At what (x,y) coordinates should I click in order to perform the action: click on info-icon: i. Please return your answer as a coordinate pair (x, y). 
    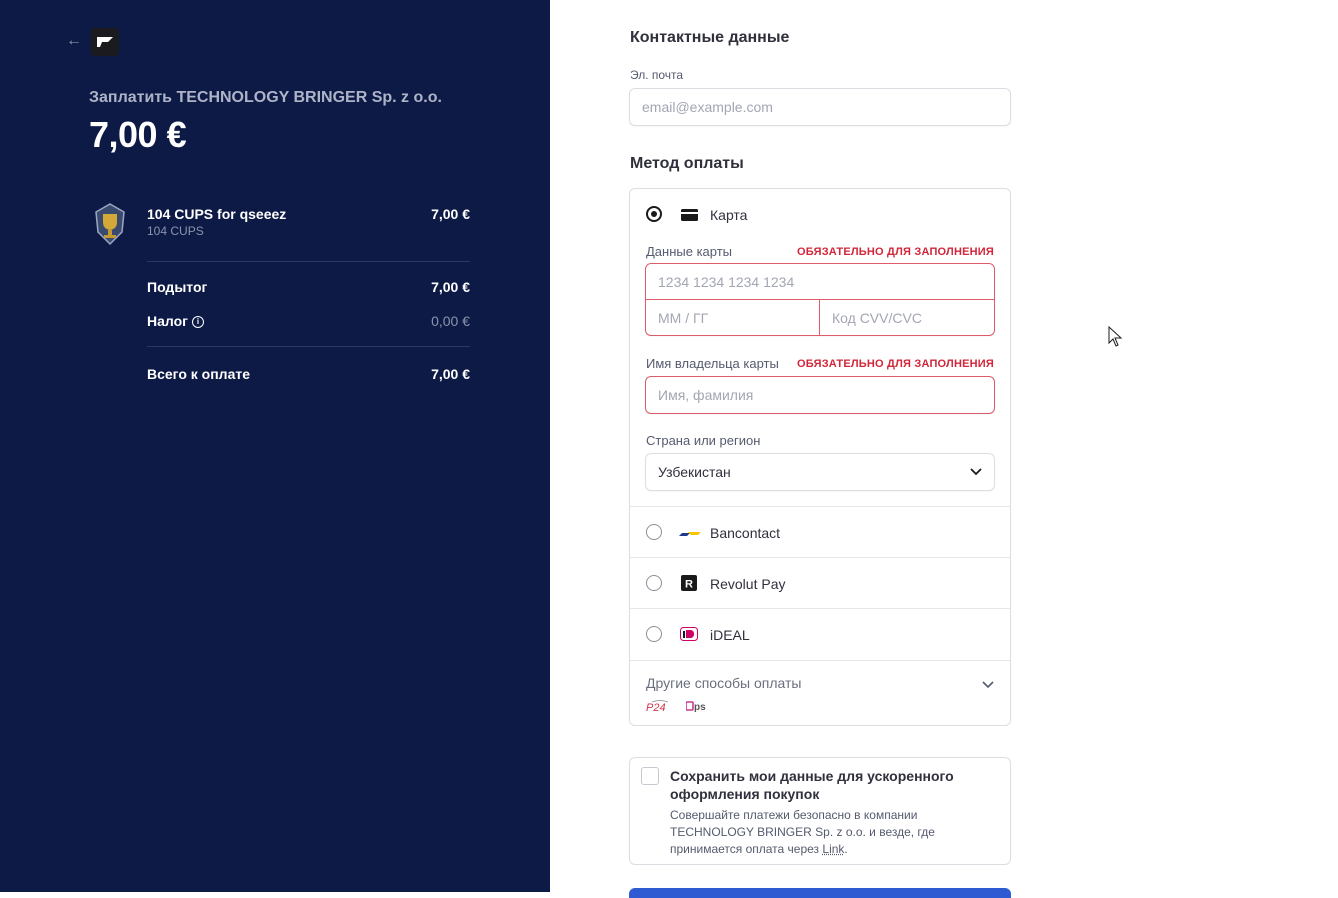
    Looking at the image, I should click on (198, 322).